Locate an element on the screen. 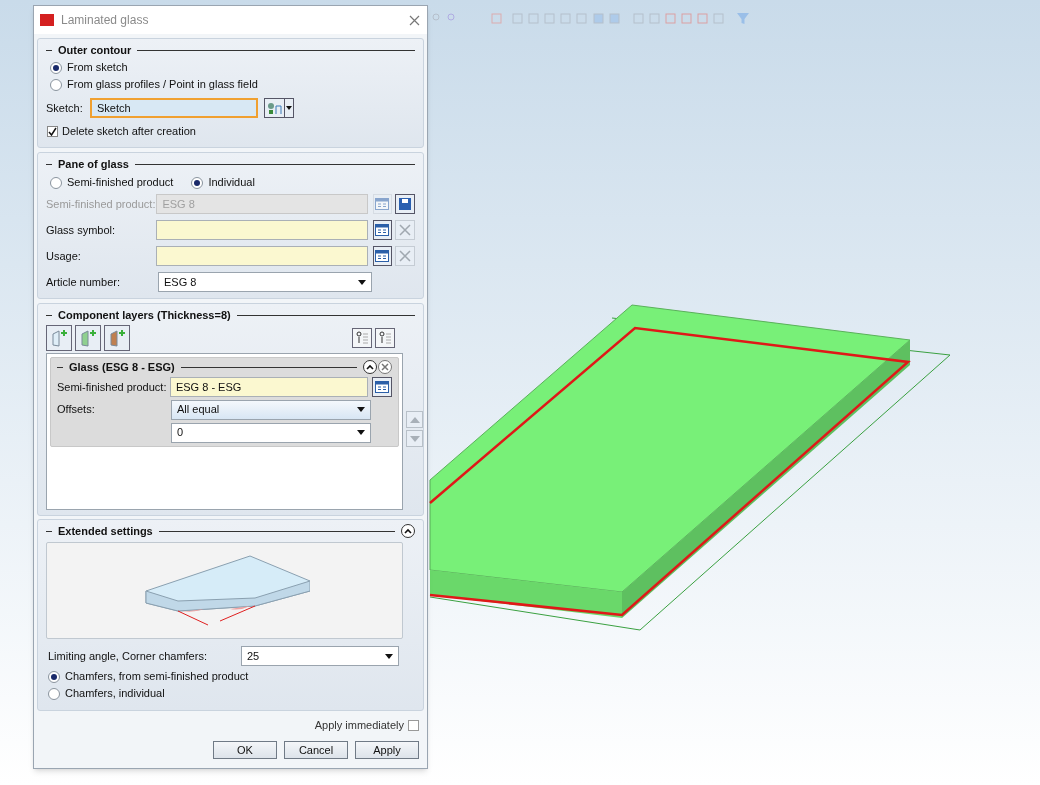 The width and height of the screenshot is (1040, 785). sketch-select-button is located at coordinates (279, 108).